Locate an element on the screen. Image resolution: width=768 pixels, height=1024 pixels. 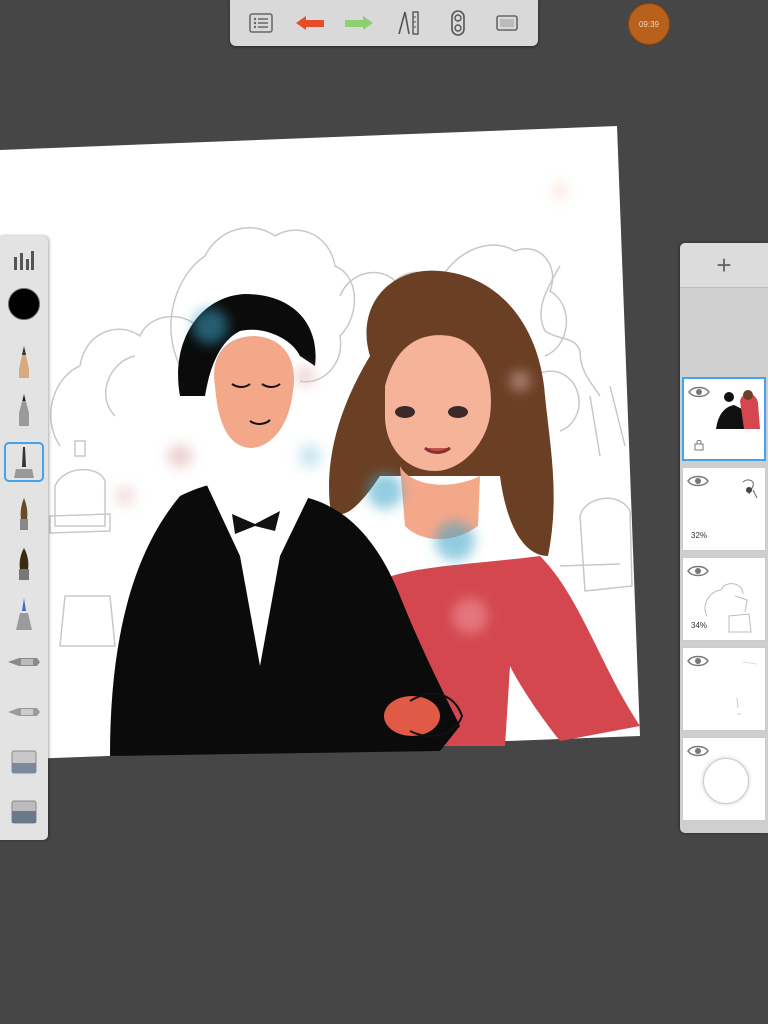
paintbrush-icon is located at coordinates (24, 514).